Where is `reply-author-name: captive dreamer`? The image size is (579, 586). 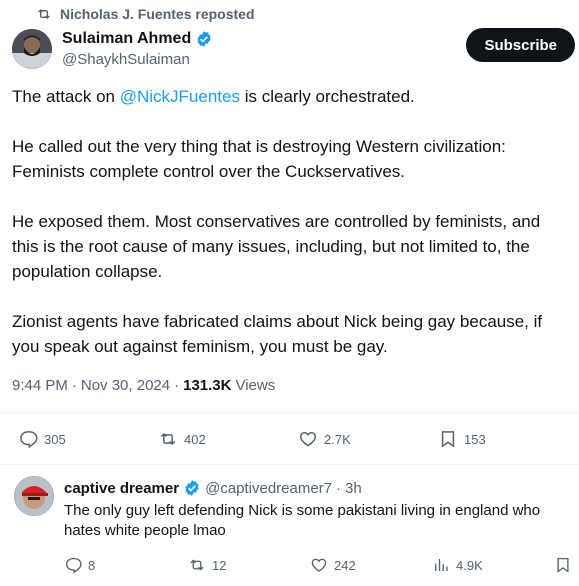
reply-author-name: captive dreamer is located at coordinates (121, 488).